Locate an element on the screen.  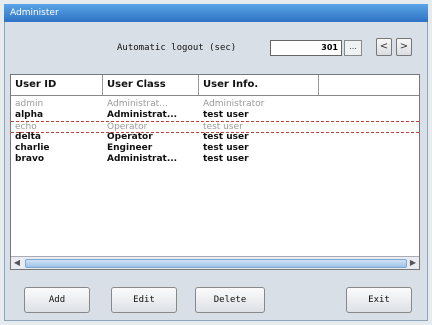
scroll-thumb is located at coordinates (216, 263).